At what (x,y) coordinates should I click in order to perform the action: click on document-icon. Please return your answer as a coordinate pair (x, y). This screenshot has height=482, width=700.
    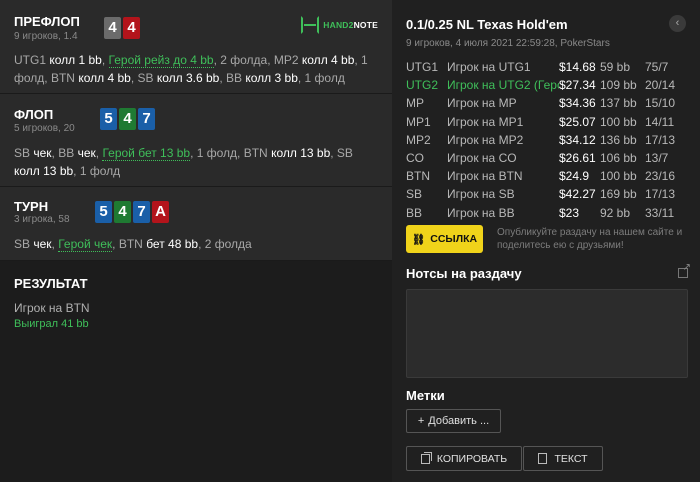
    Looking at the image, I should click on (543, 458).